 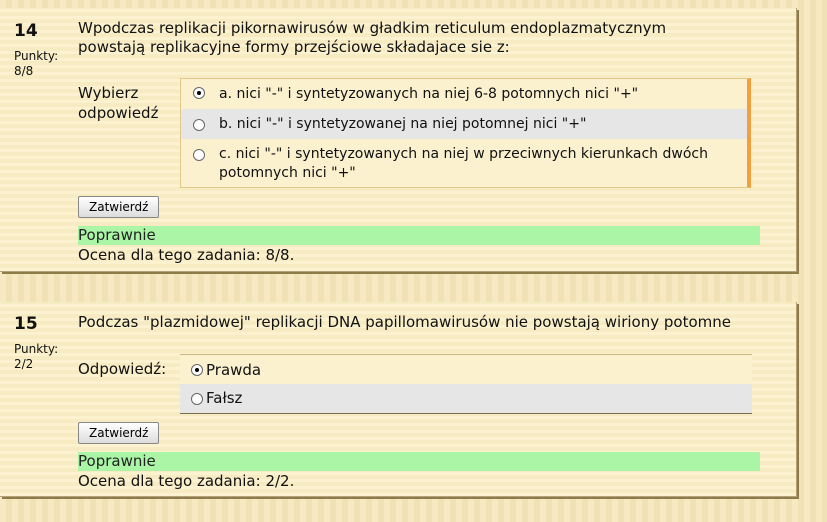 I want to click on grade-text: Ocena dla tego zadania: 8/8., so click(x=186, y=255).